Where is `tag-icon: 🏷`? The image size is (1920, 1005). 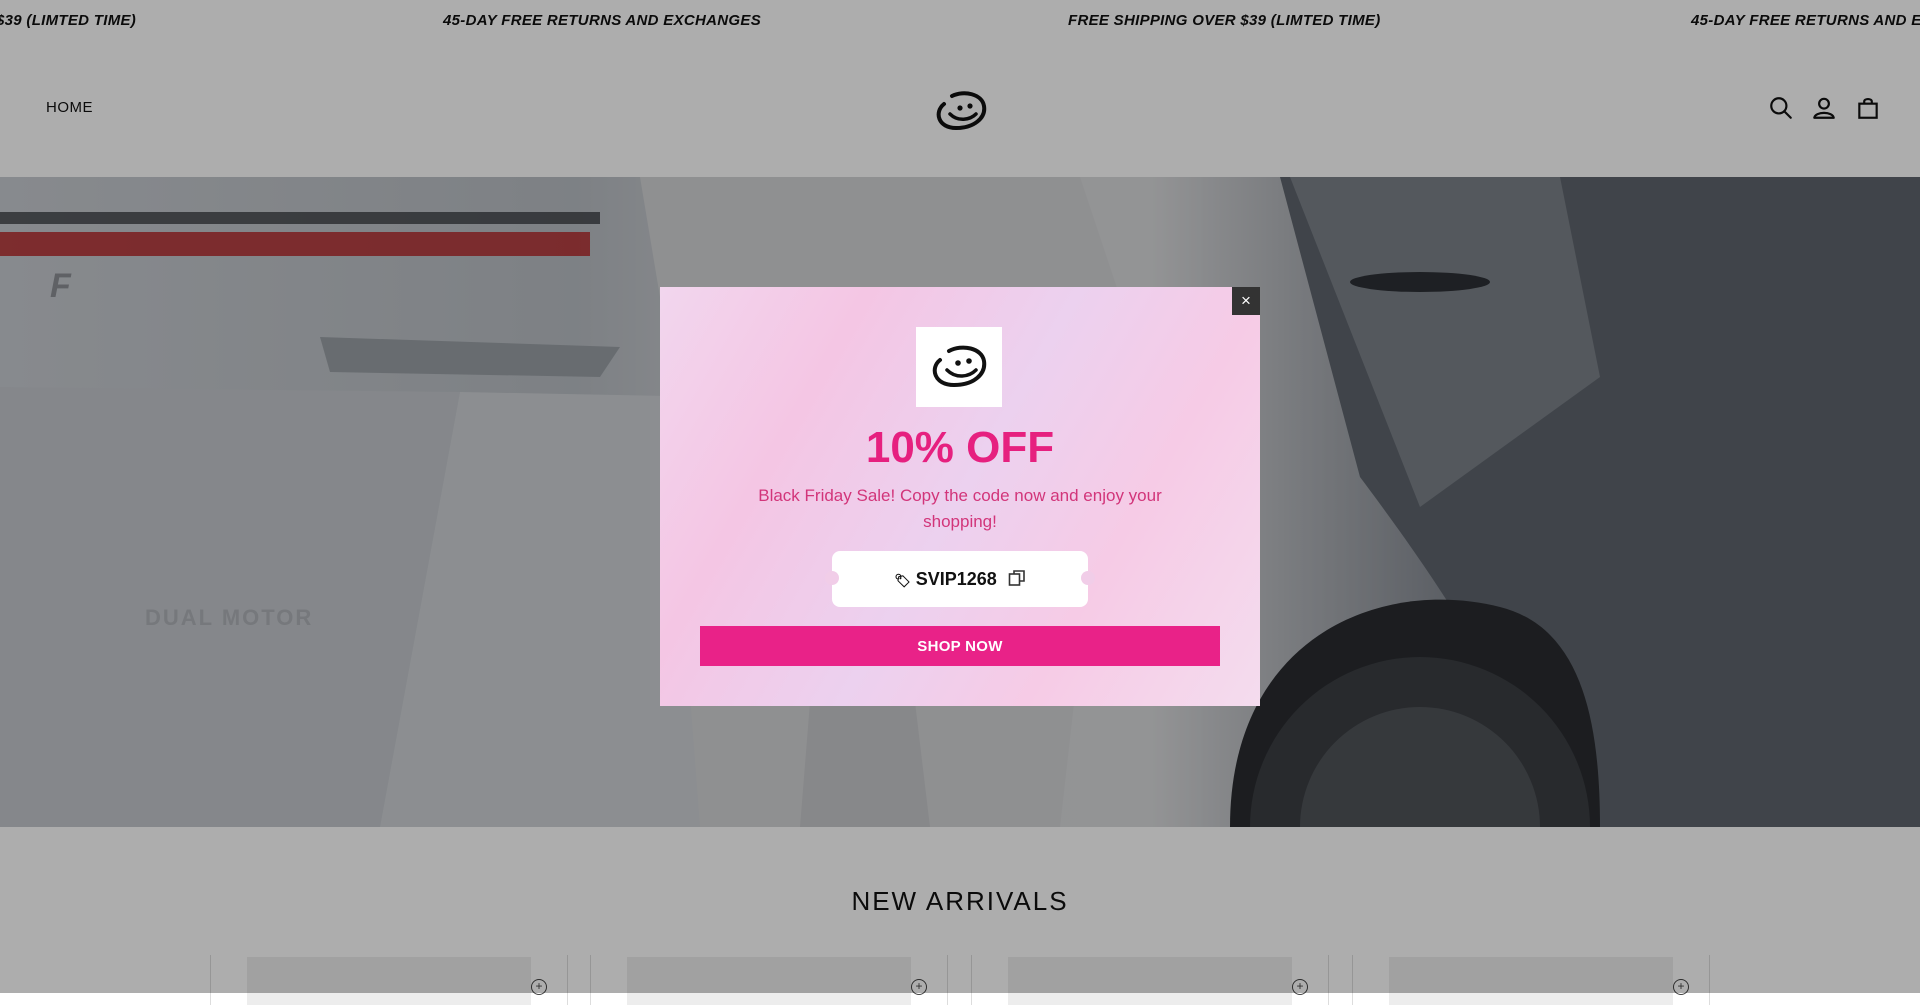 tag-icon: 🏷 is located at coordinates (902, 580).